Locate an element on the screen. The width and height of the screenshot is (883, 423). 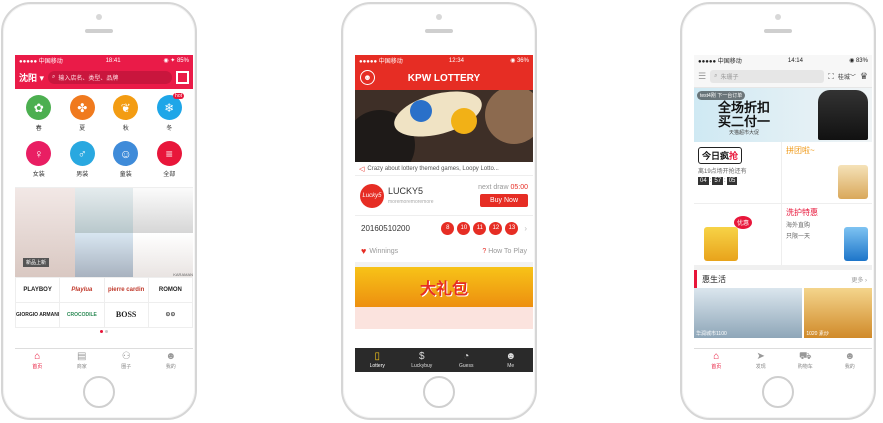
category-label: 全部 is located at coordinates (169, 175).